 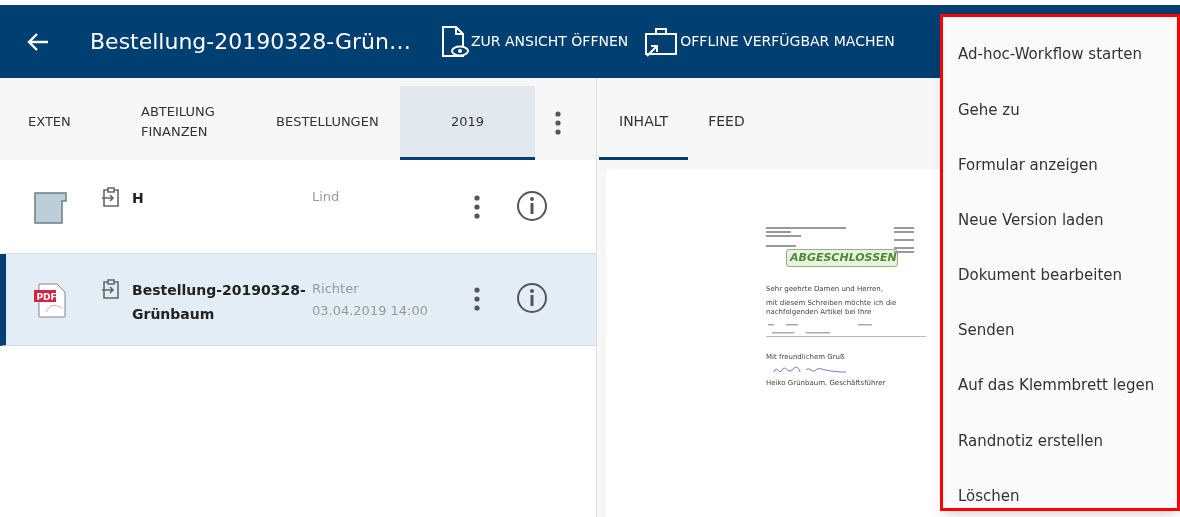 What do you see at coordinates (661, 41) in the screenshot?
I see `briefcase-arrow-icon` at bounding box center [661, 41].